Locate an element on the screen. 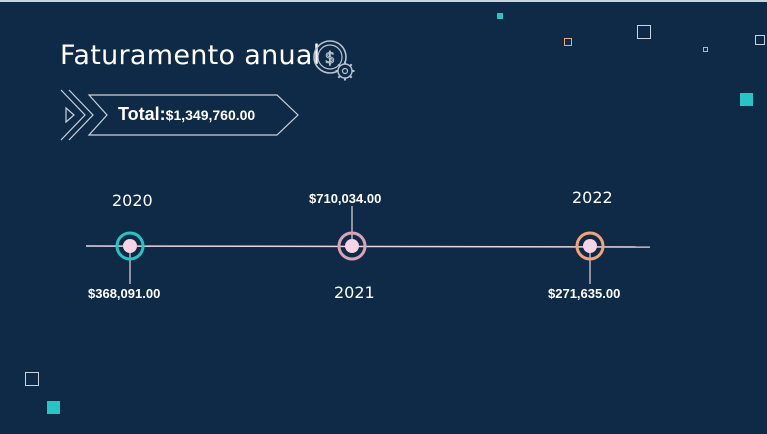 The height and width of the screenshot is (434, 767). timeline-line is located at coordinates (368, 246).